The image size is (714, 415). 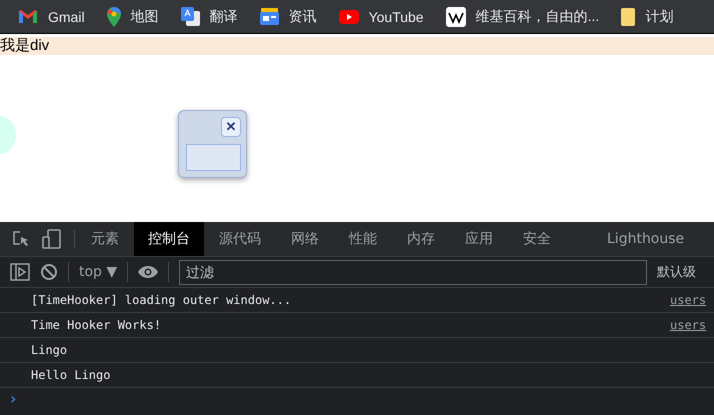 What do you see at coordinates (305, 239) in the screenshot?
I see `devtools-tab: 网络` at bounding box center [305, 239].